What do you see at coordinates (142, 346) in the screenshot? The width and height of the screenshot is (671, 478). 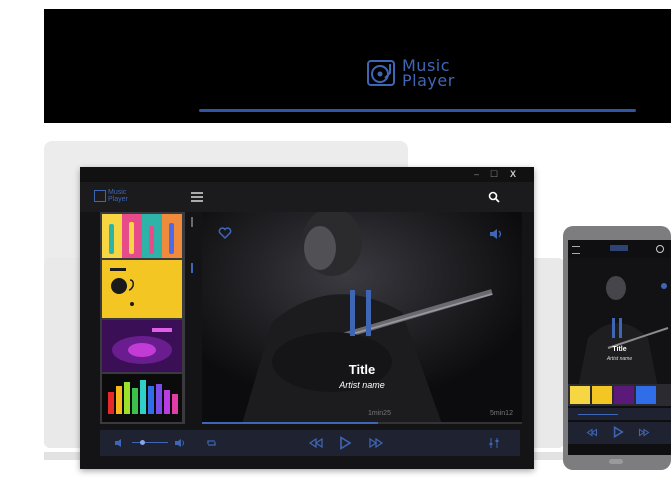 I see `album-thumb-turntable` at bounding box center [142, 346].